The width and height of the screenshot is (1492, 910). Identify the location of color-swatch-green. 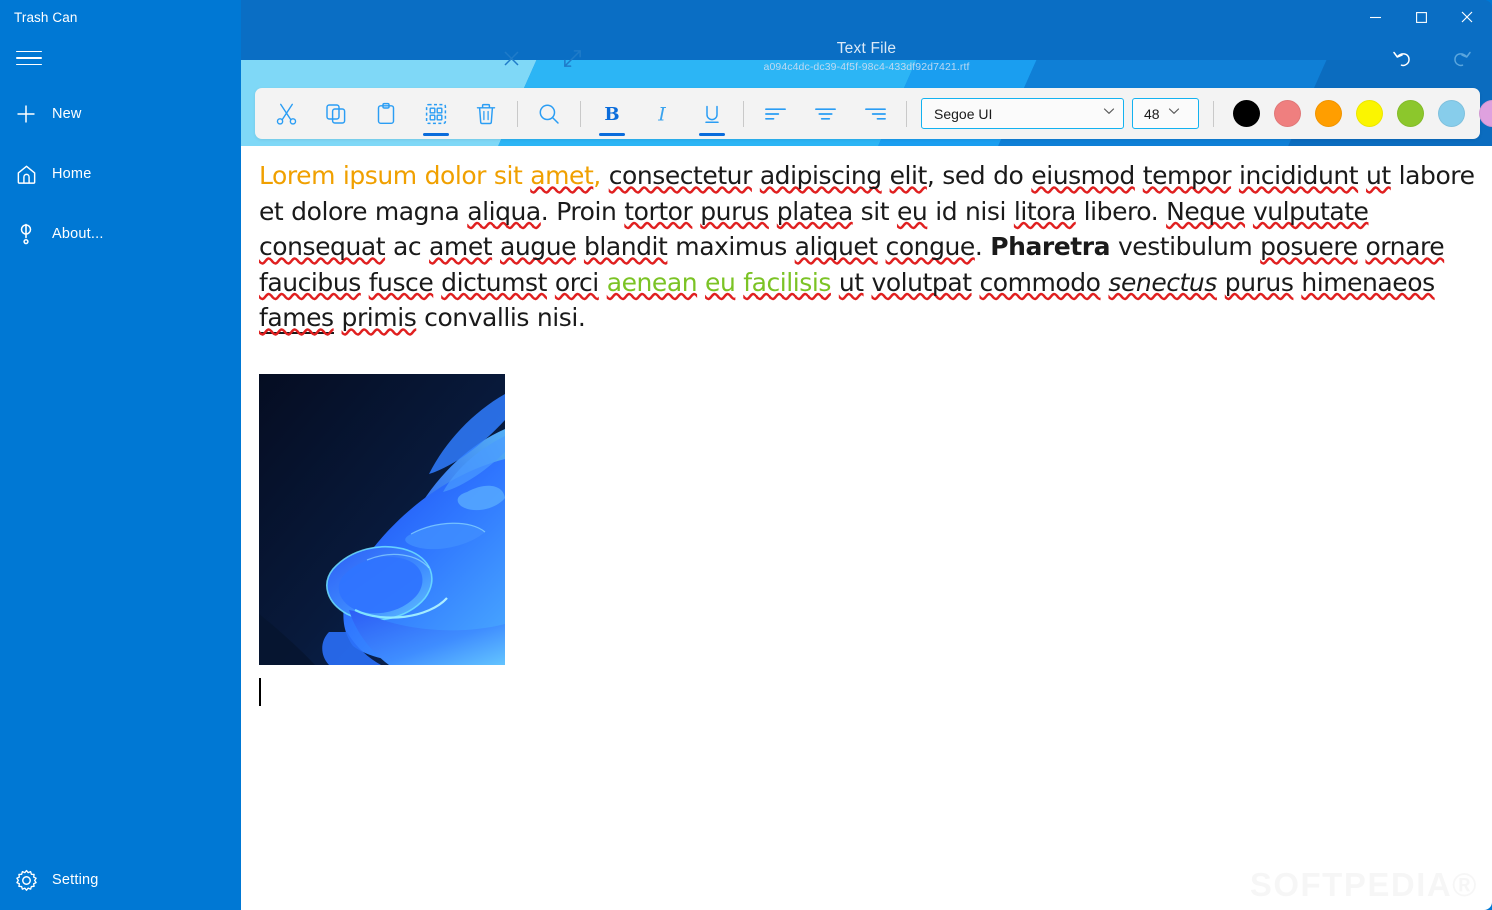
(1410, 113).